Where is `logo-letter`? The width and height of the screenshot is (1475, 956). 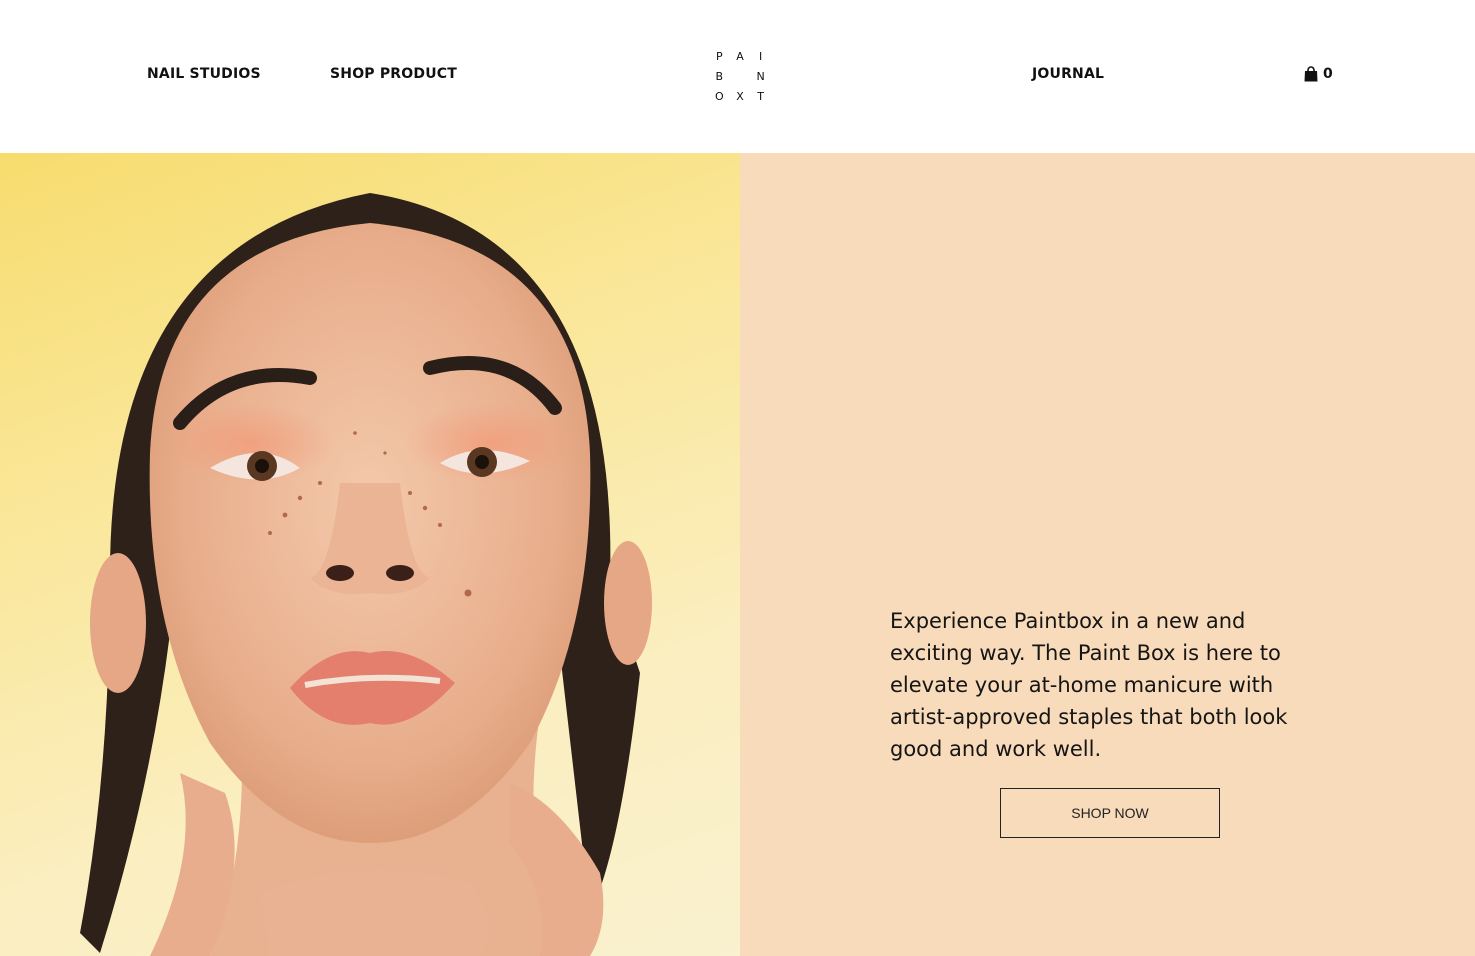
logo-letter is located at coordinates (740, 77).